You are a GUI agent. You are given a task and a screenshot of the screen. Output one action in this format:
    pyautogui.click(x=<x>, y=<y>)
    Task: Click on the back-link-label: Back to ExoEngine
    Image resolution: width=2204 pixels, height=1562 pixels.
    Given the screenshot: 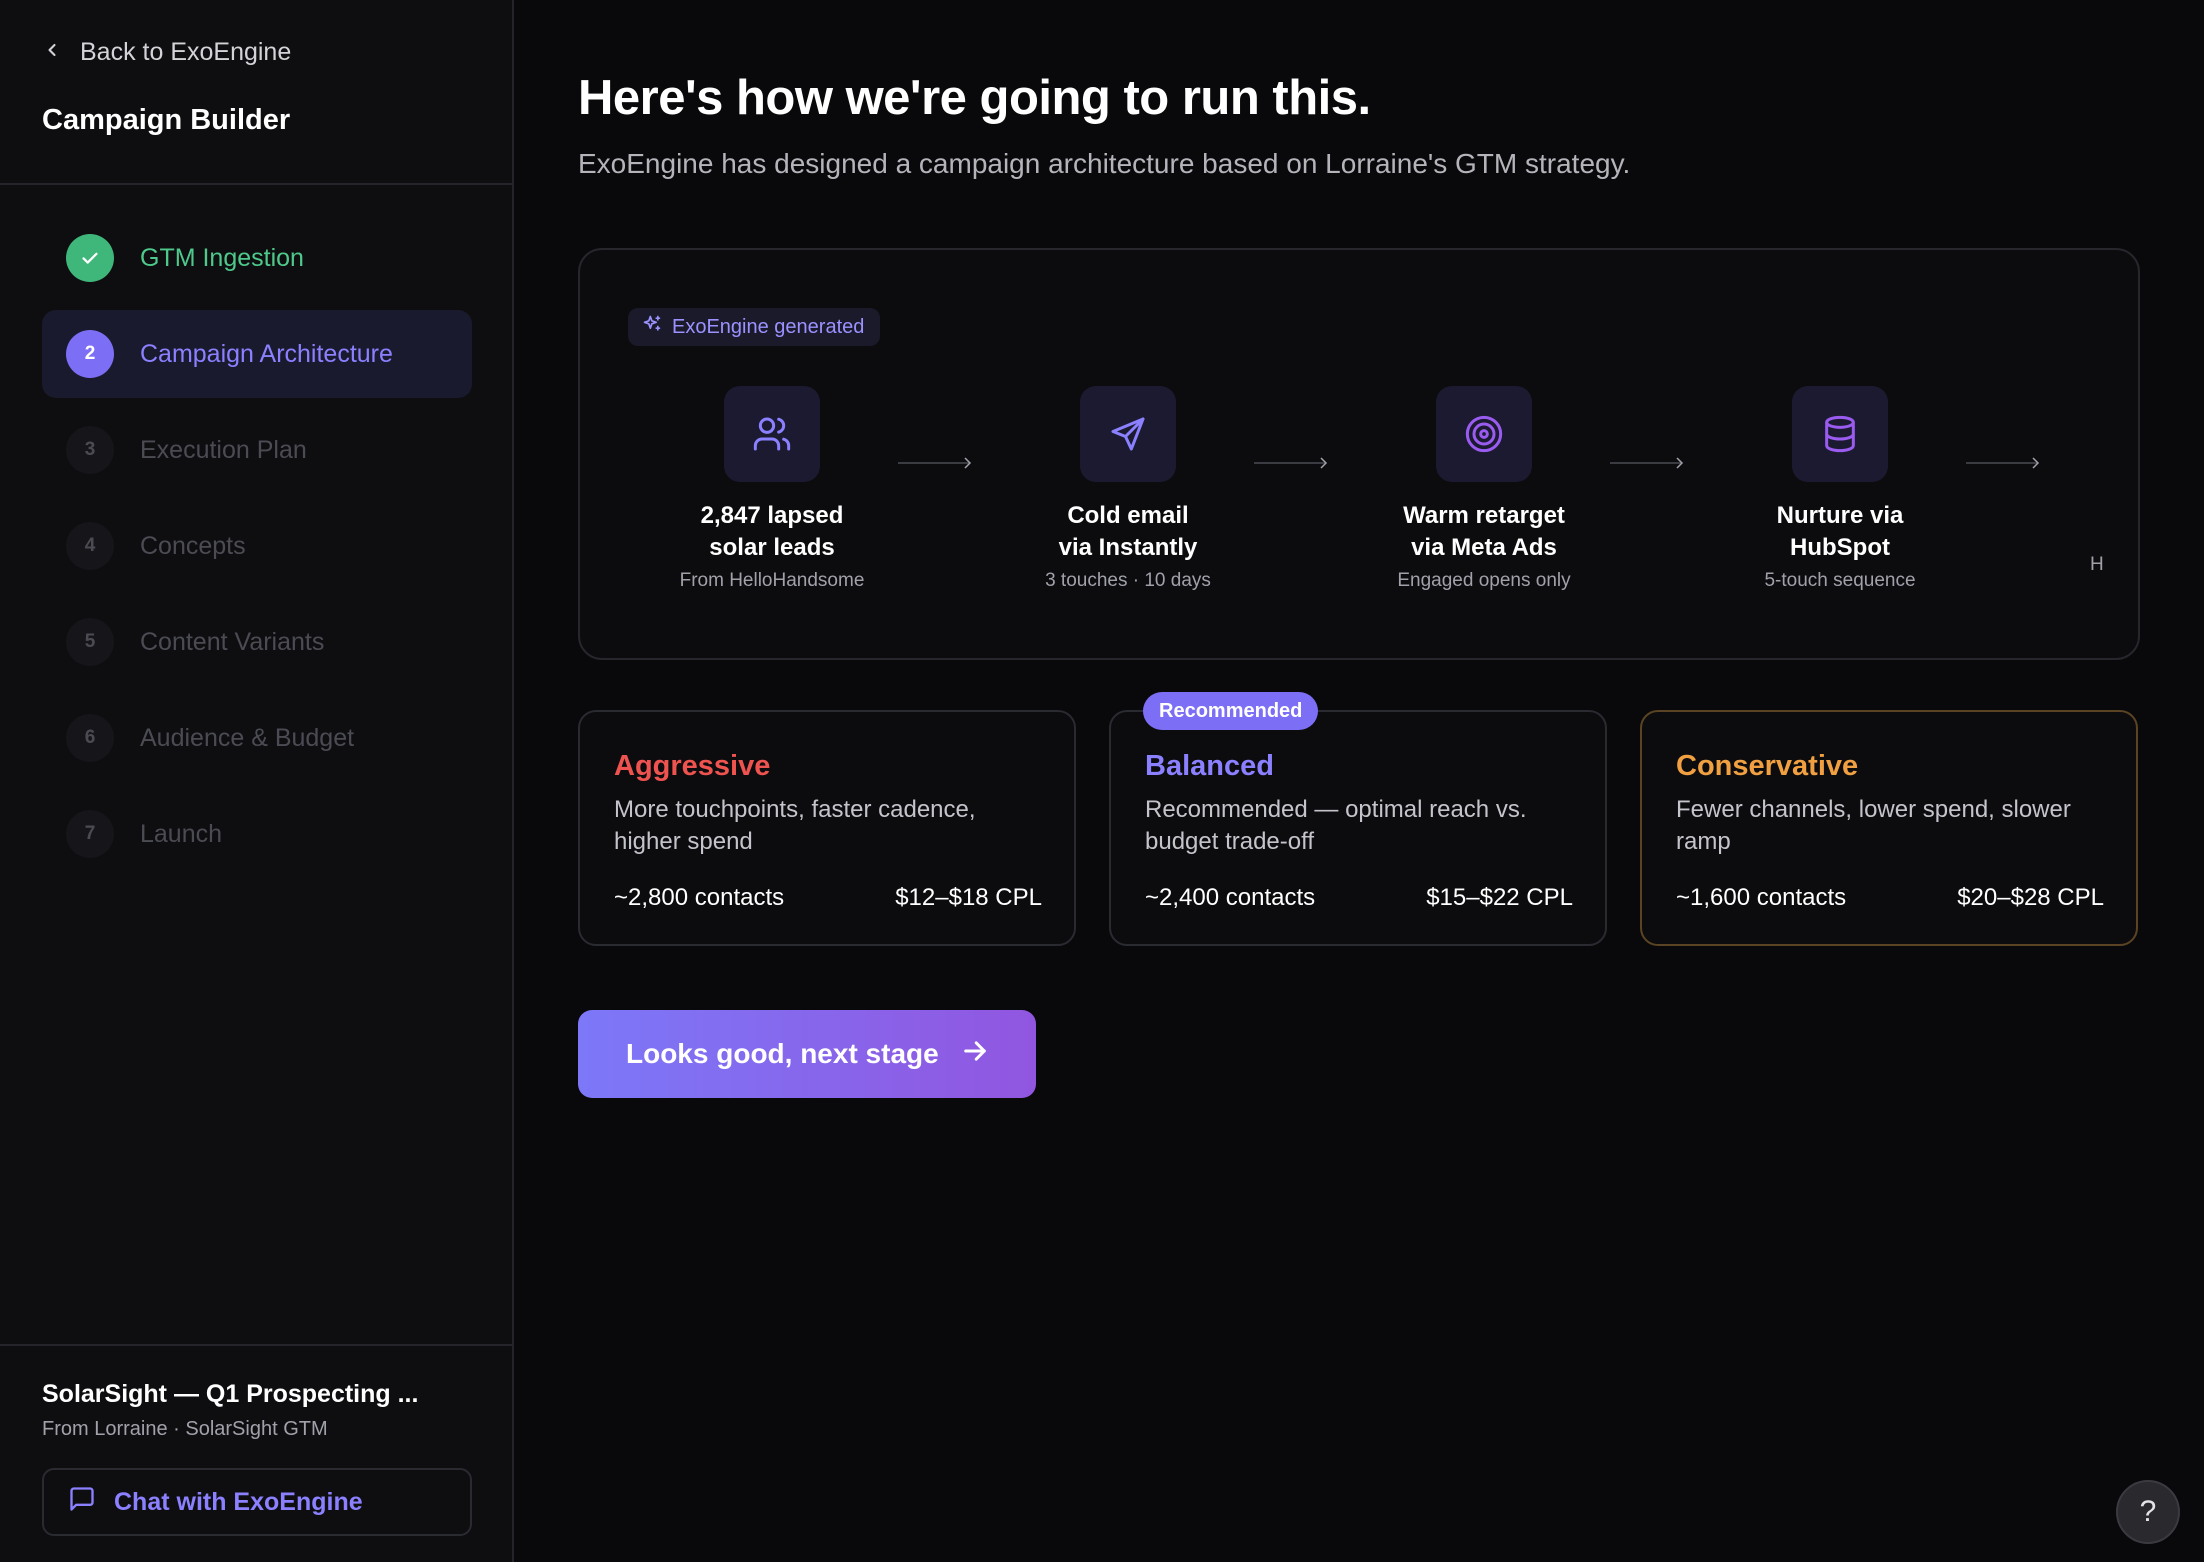 What is the action you would take?
    pyautogui.click(x=186, y=52)
    